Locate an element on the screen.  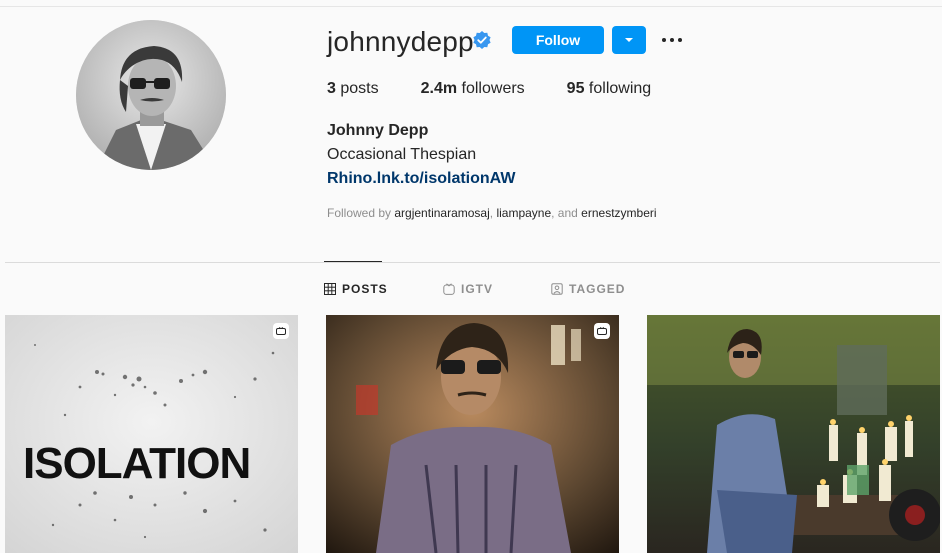
tab-posts: POSTS is located at coordinates (356, 289).